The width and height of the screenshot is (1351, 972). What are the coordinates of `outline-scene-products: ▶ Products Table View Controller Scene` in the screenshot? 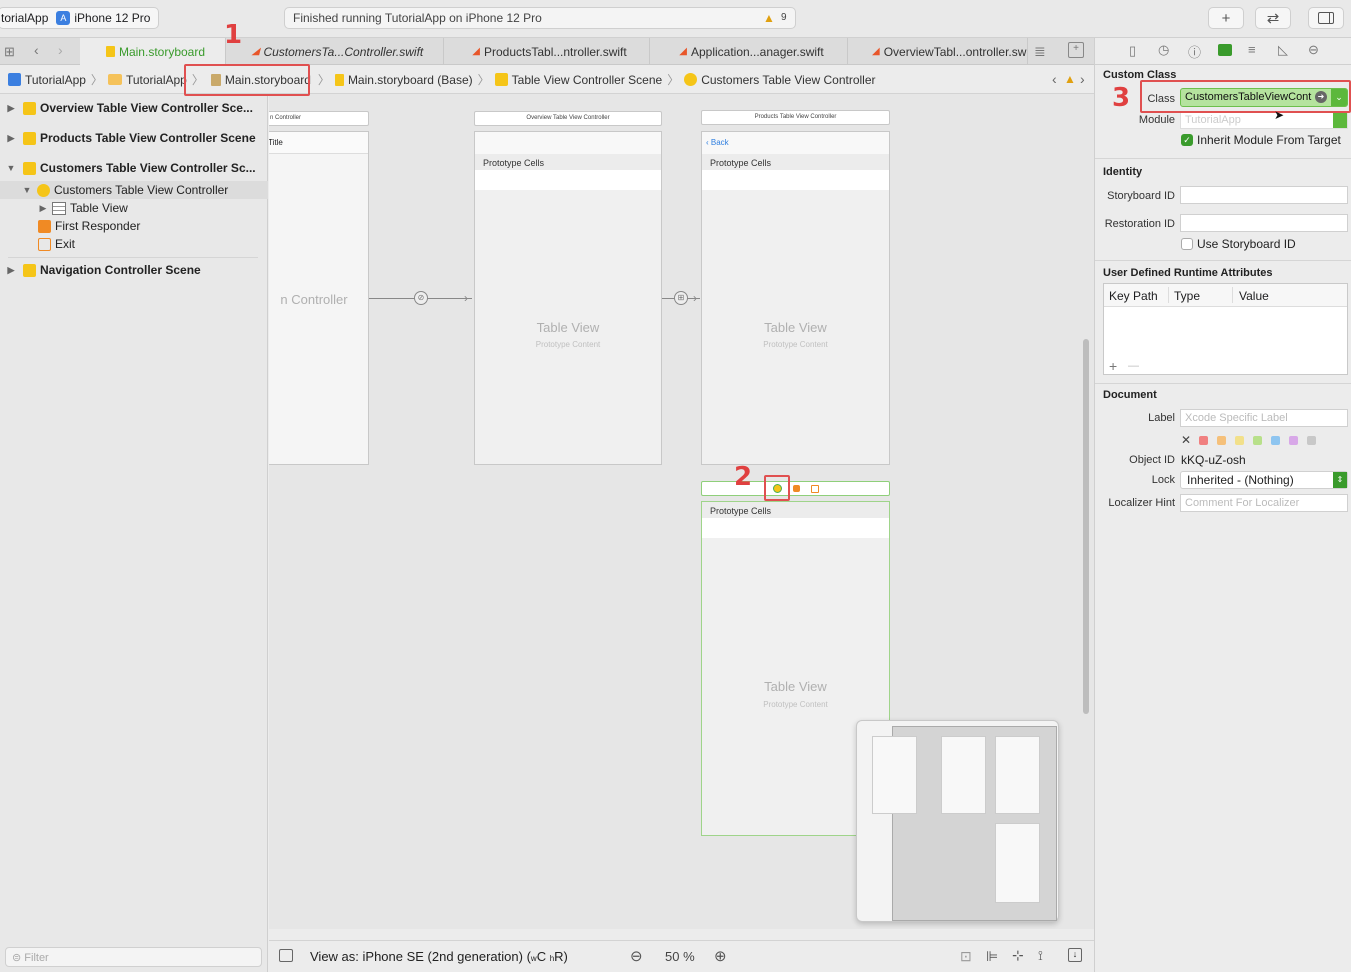 It's located at (134, 138).